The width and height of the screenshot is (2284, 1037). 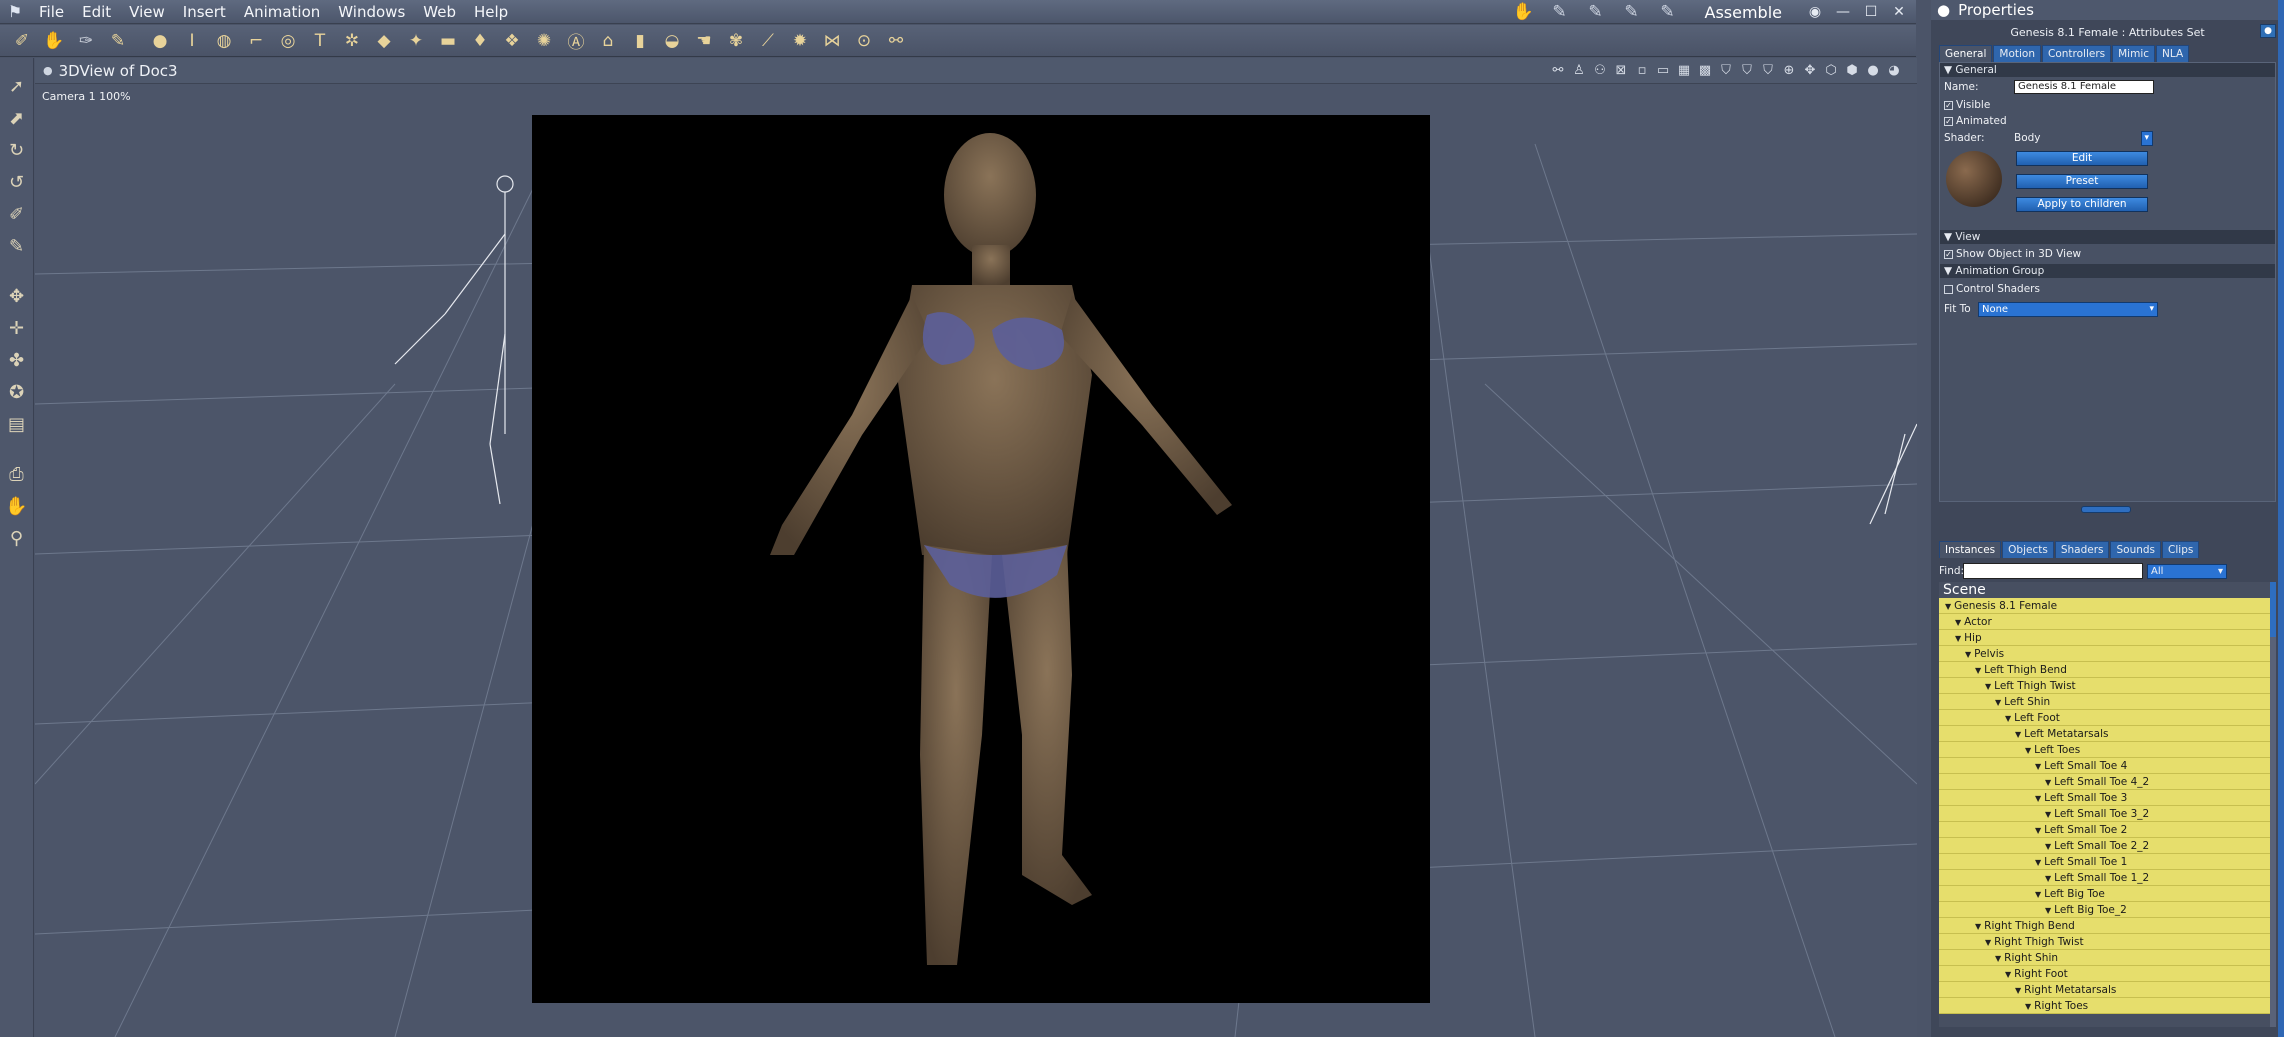 What do you see at coordinates (17, 424) in the screenshot?
I see `layers-icon: ▤` at bounding box center [17, 424].